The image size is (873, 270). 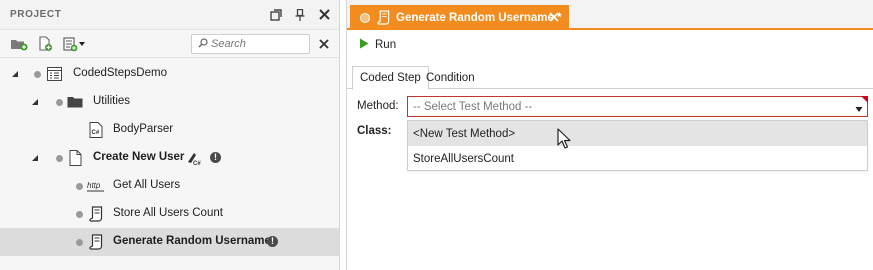 I want to click on add-file-dropdown-icon, so click(x=74, y=44).